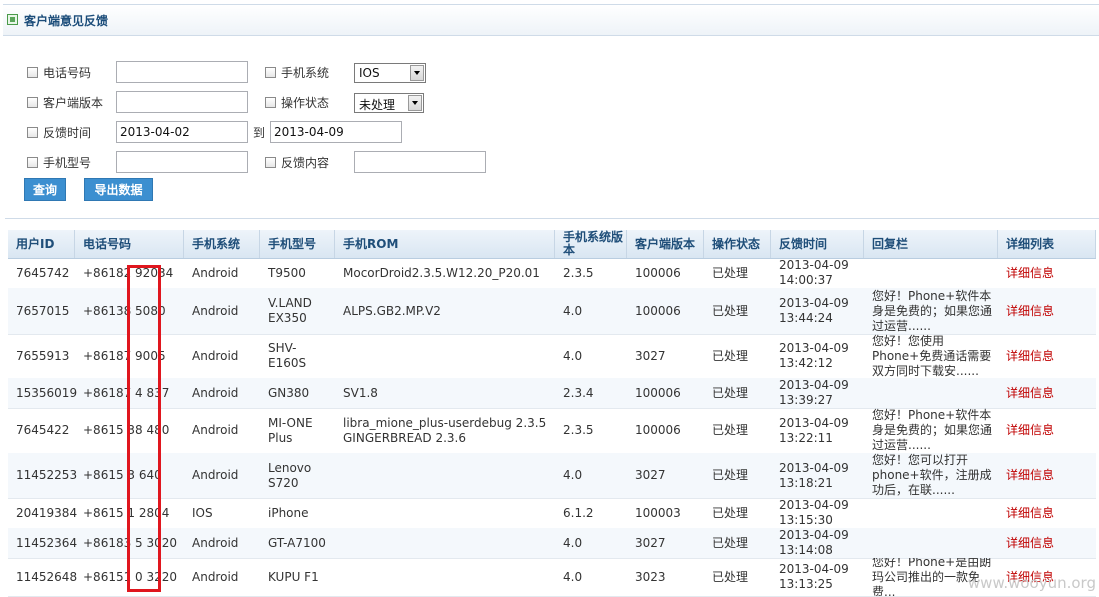 Image resolution: width=1099 pixels, height=597 pixels. What do you see at coordinates (369, 73) in the screenshot?
I see `os-select-value: IOS` at bounding box center [369, 73].